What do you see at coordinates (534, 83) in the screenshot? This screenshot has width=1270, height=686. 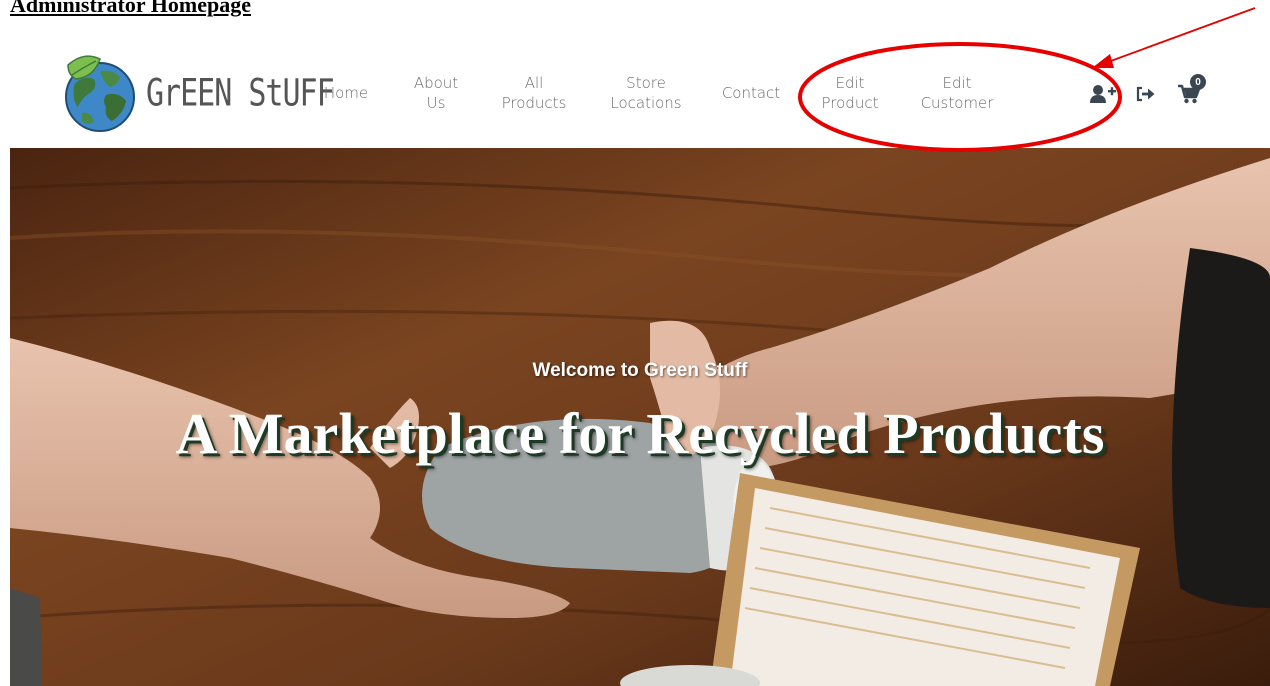 I see `nav-all-products-label-1: All` at bounding box center [534, 83].